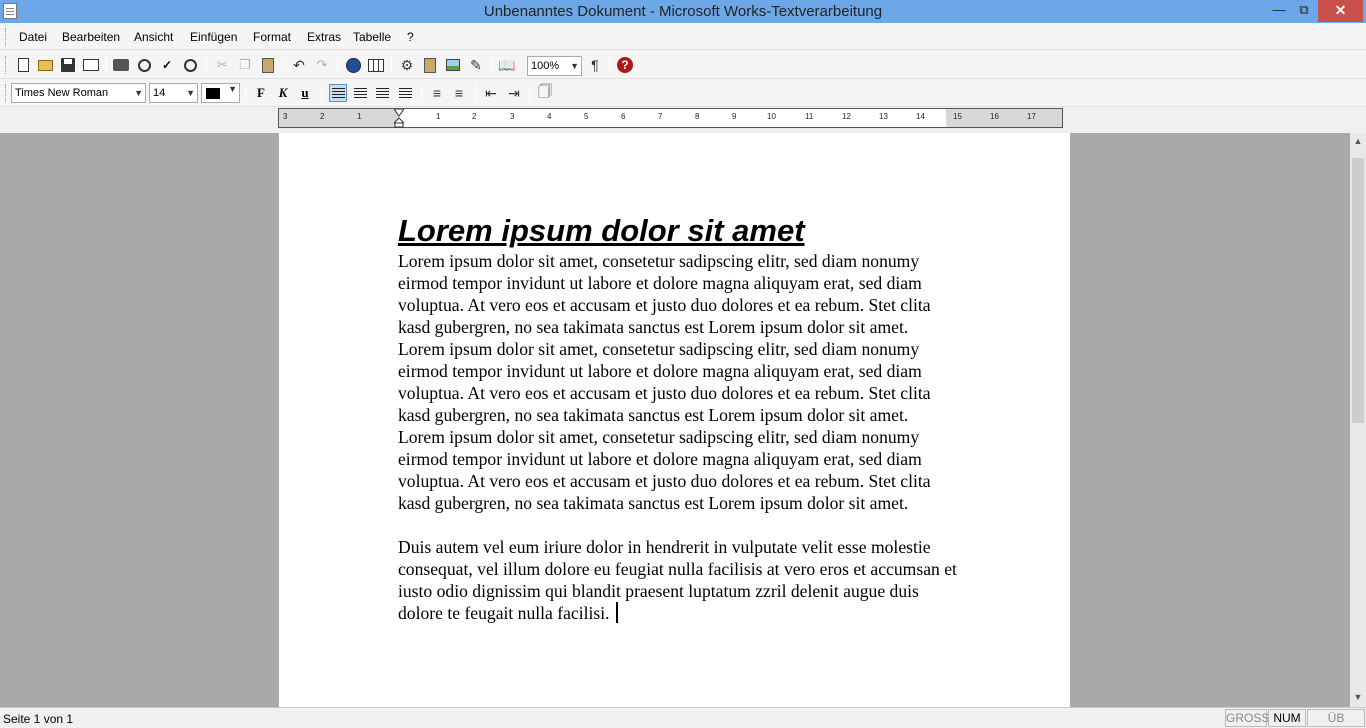  I want to click on columns-button: 📖, so click(507, 65).